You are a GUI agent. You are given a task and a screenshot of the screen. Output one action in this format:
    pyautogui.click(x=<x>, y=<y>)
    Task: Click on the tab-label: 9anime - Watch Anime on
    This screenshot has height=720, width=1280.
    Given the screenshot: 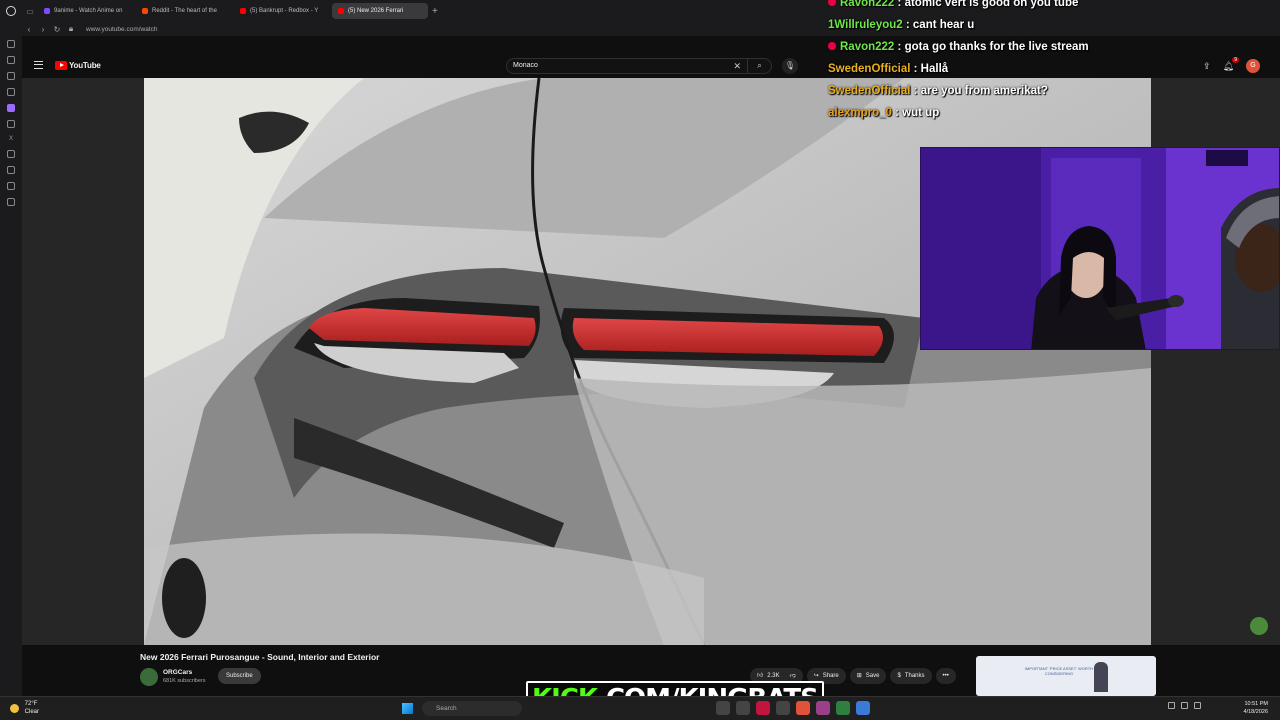 What is the action you would take?
    pyautogui.click(x=88, y=11)
    